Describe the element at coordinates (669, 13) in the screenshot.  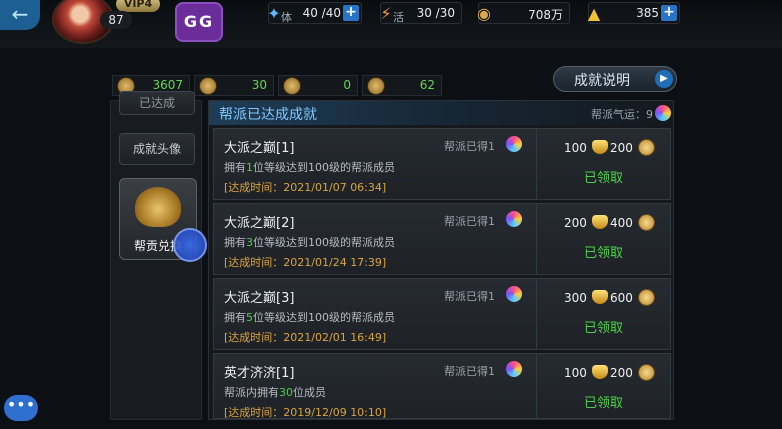
I see `add-gold-button: +` at that location.